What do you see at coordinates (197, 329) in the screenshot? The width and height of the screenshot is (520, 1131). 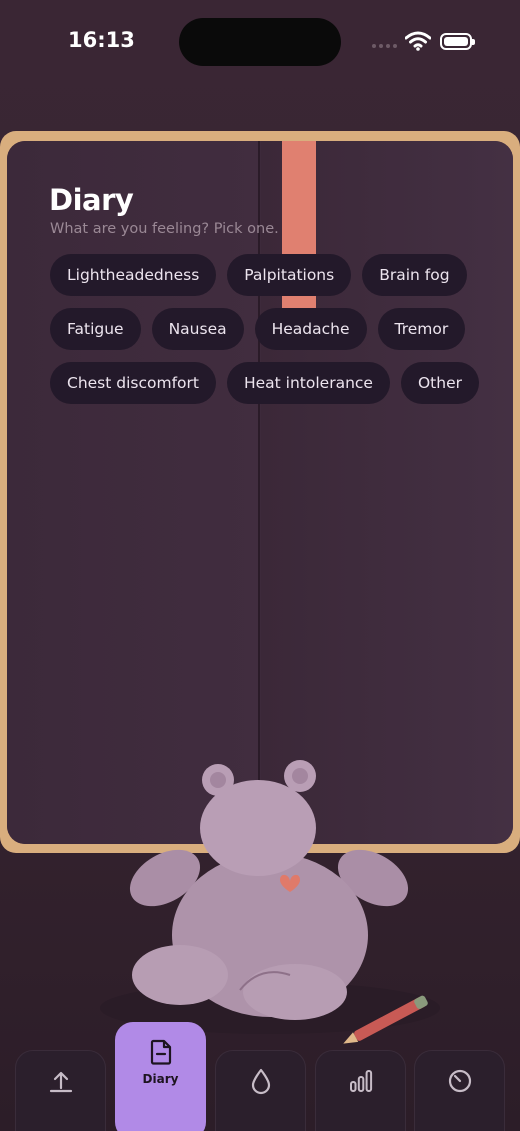 I see `symptom-chip-nausea: Nausea` at bounding box center [197, 329].